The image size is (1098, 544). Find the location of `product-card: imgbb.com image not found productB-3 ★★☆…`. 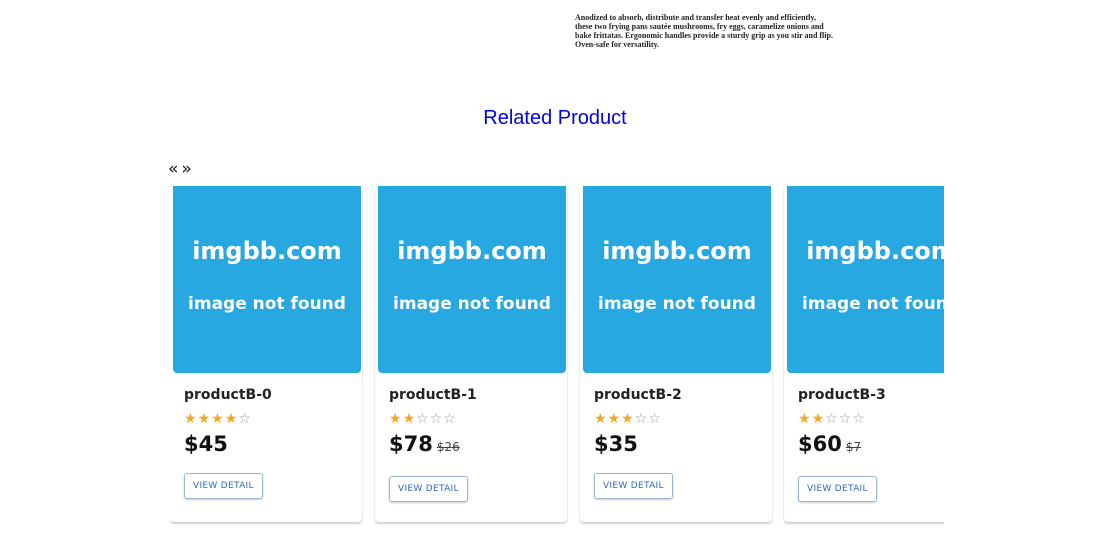

product-card: imgbb.com image not found productB-3 ★★☆… is located at coordinates (864, 354).